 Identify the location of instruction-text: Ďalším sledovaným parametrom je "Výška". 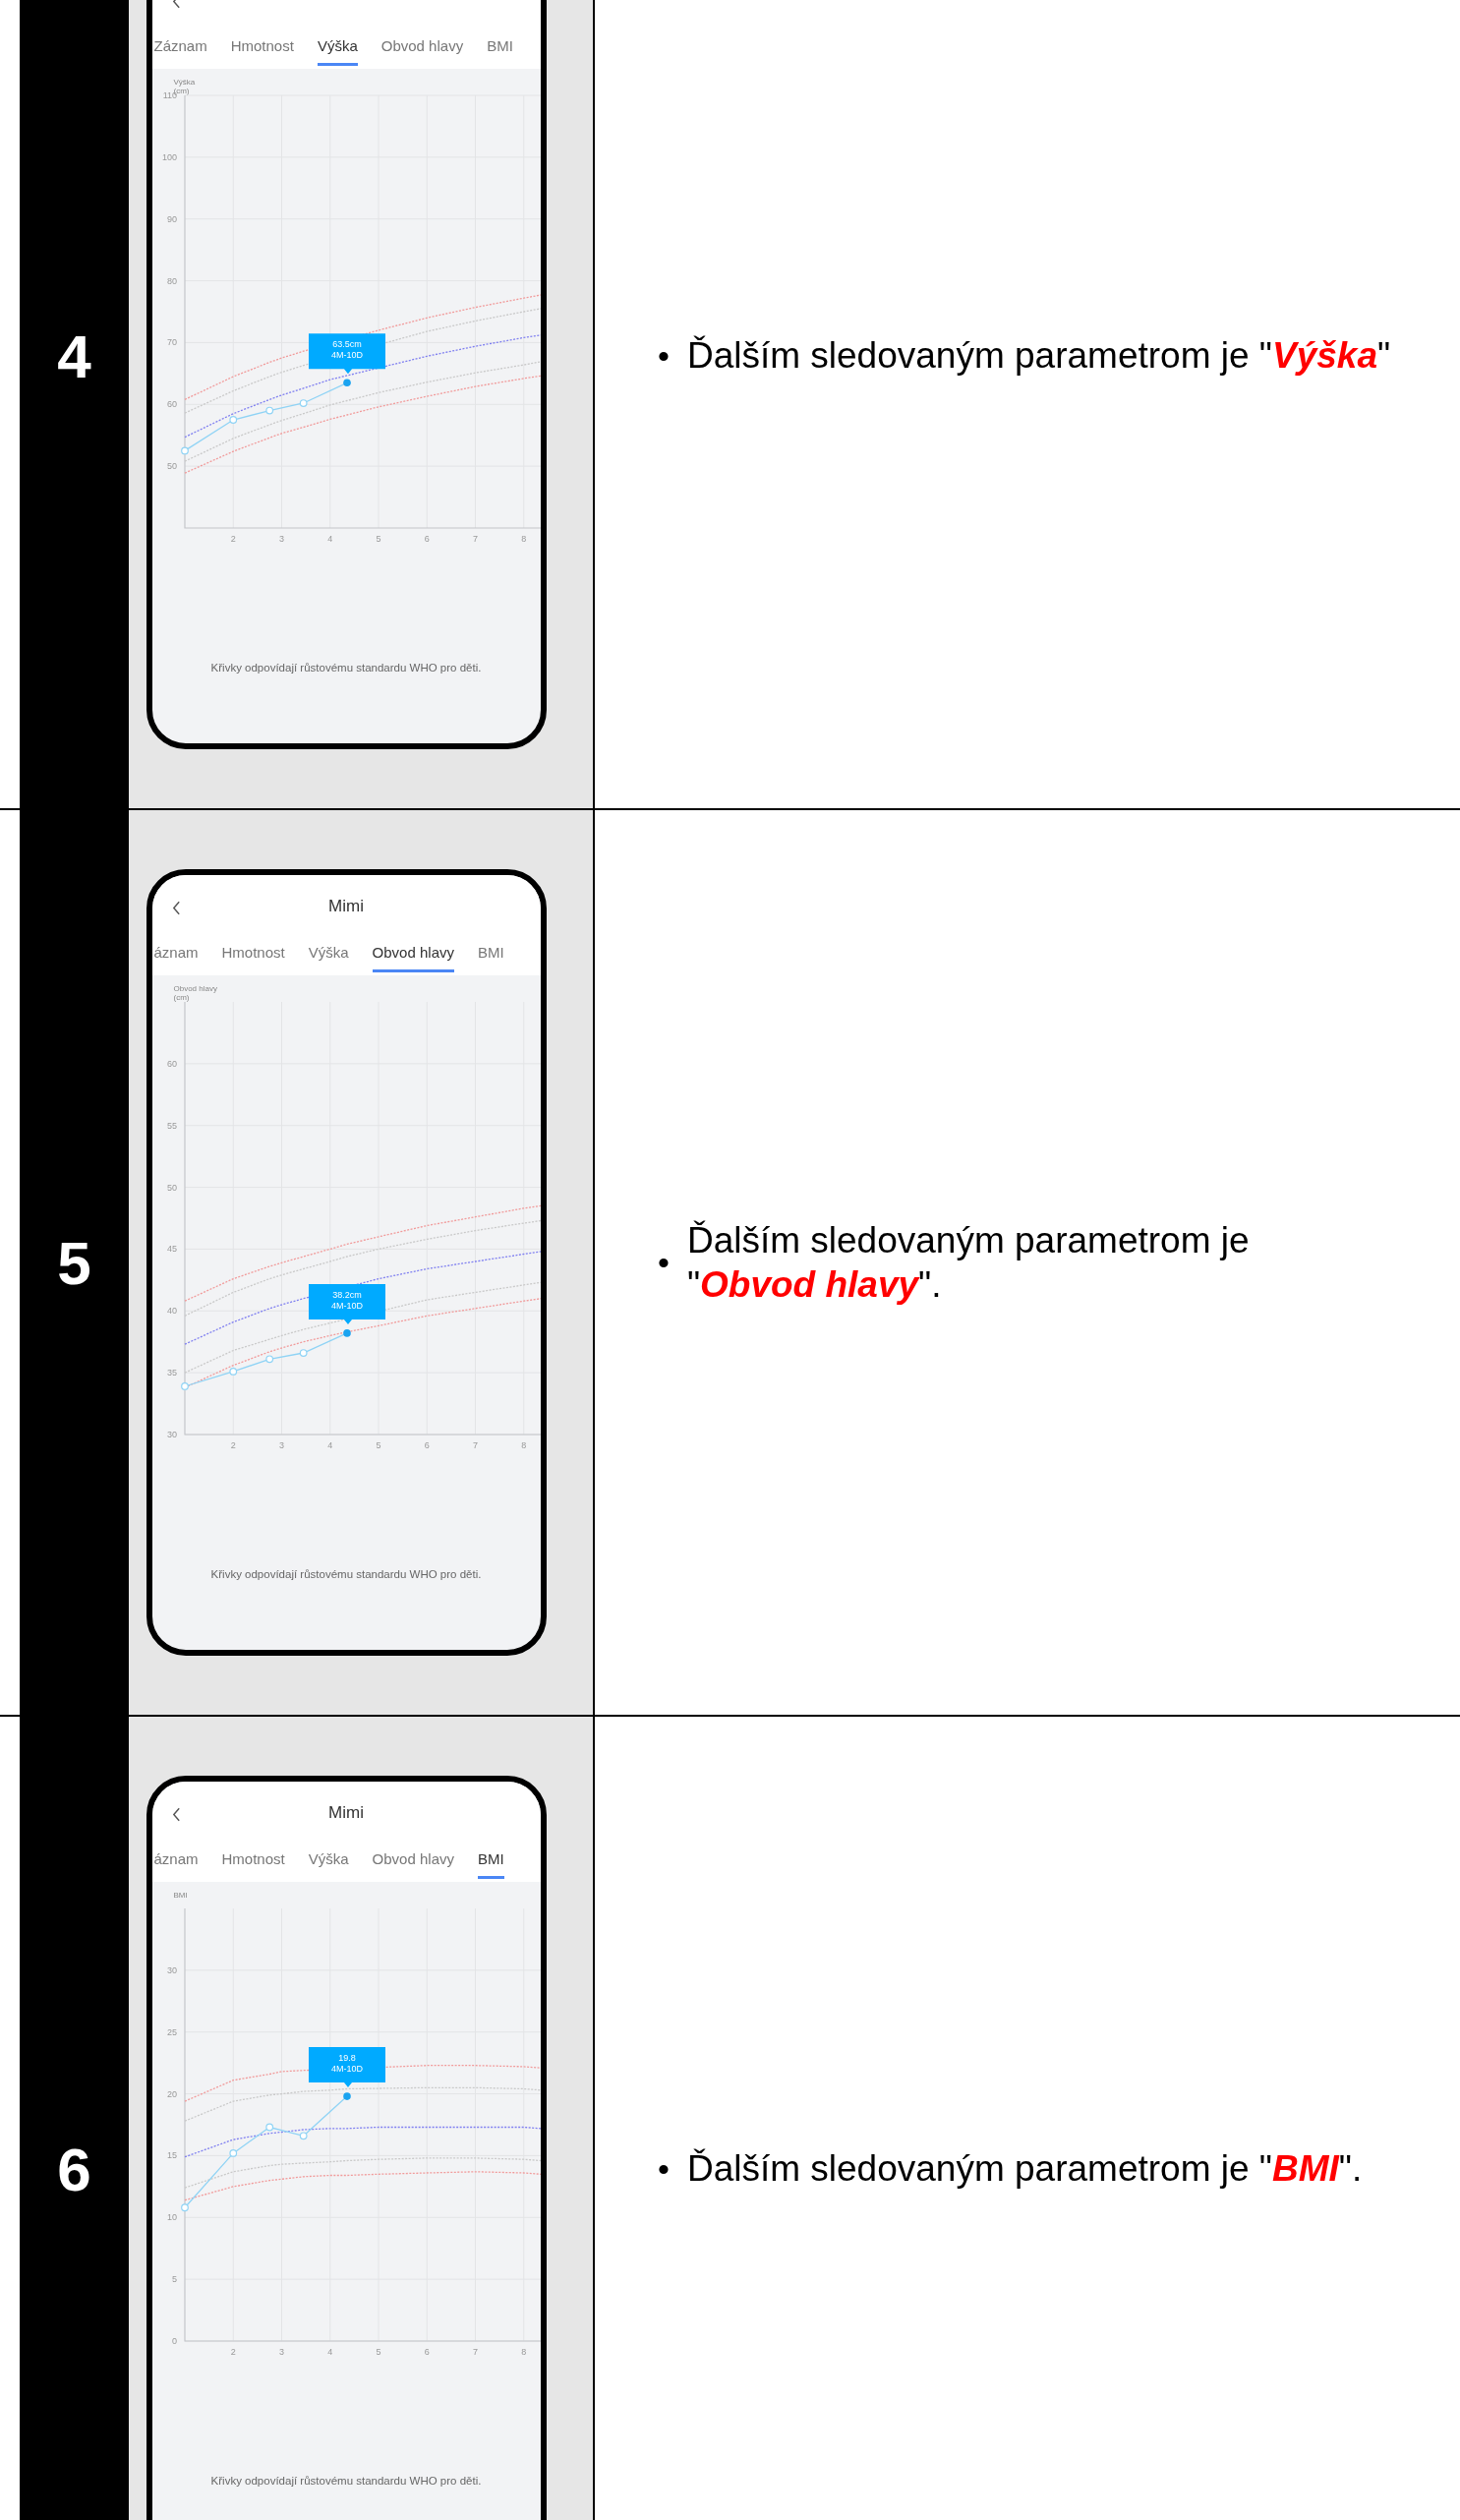
(1038, 356).